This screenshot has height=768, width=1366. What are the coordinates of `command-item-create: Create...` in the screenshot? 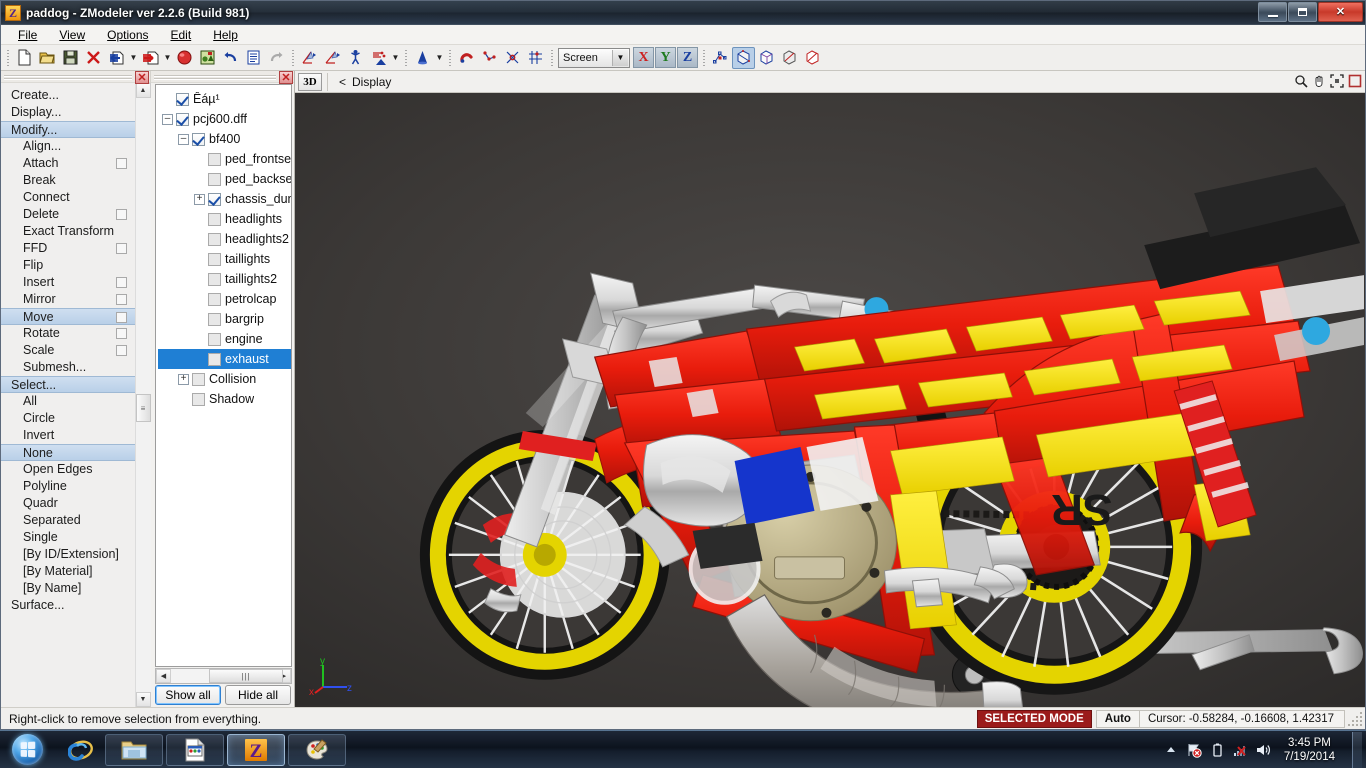 It's located at (68, 95).